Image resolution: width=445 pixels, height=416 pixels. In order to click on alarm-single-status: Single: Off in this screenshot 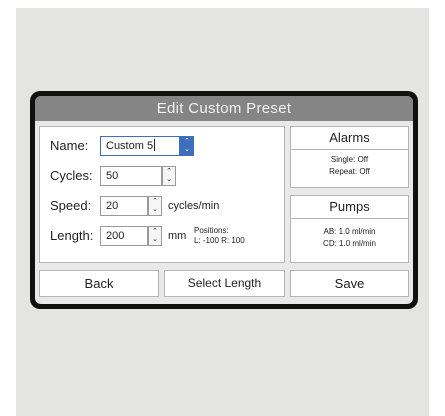, I will do `click(349, 159)`.